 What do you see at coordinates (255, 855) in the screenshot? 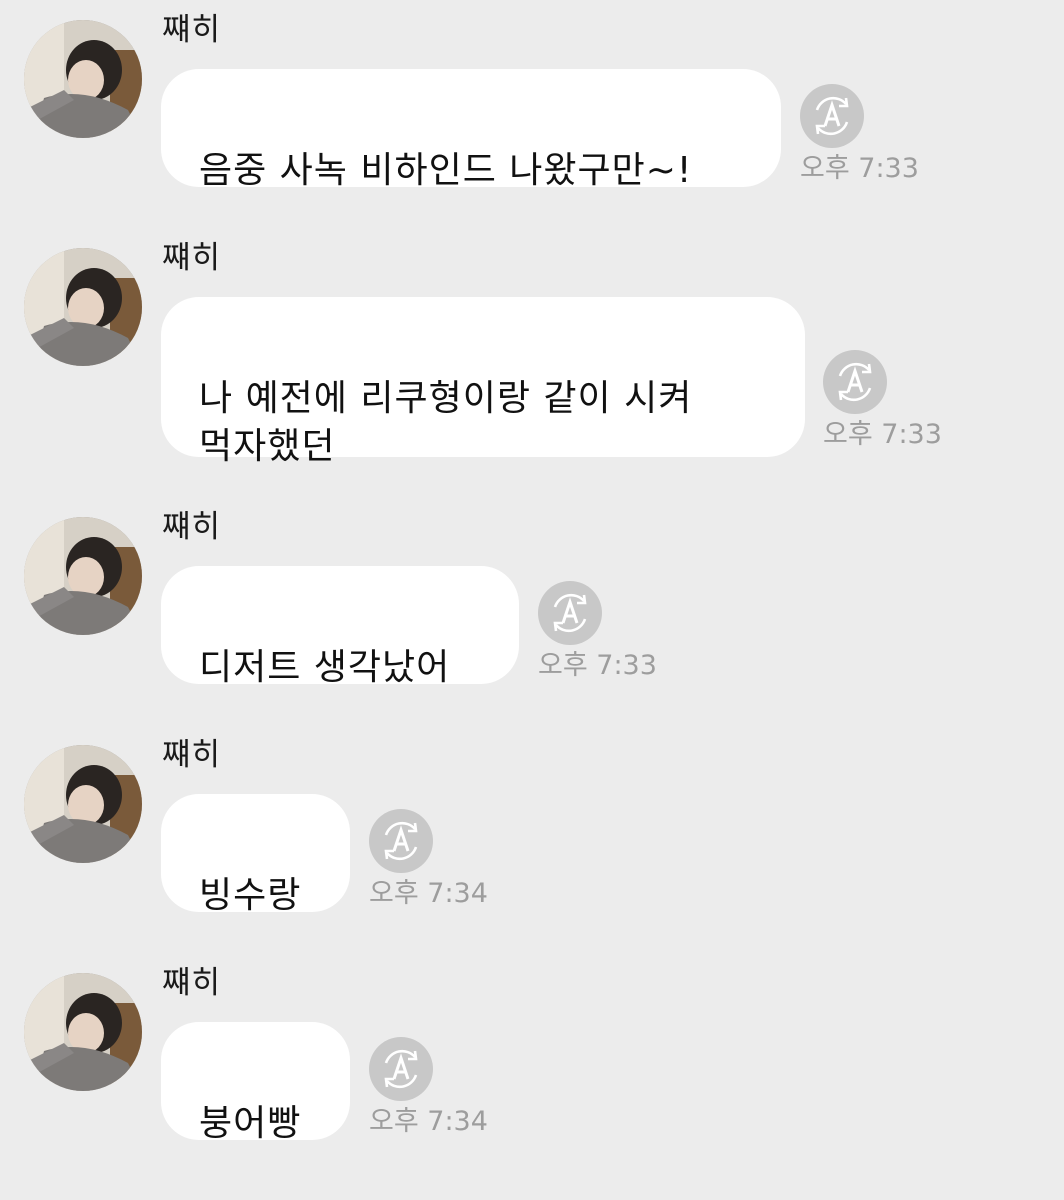
I see `message-bubble: 빙수랑` at bounding box center [255, 855].